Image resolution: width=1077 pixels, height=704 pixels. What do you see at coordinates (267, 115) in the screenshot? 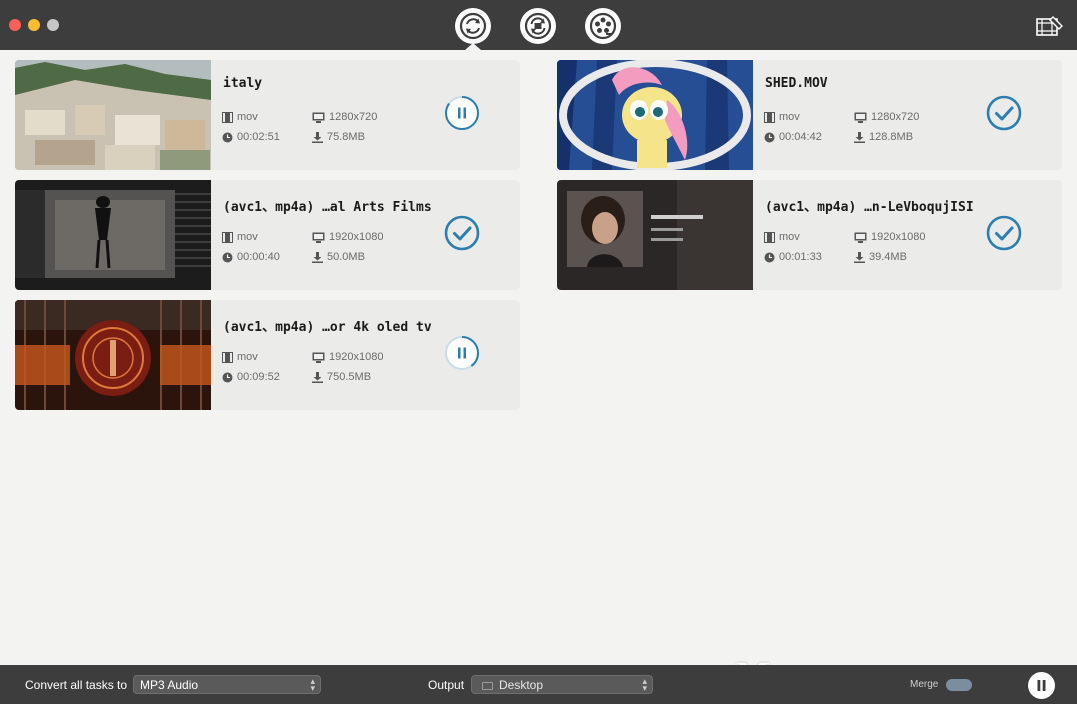
I see `task-card: italy mov 00:02:51 1280x720 75.8MB` at bounding box center [267, 115].